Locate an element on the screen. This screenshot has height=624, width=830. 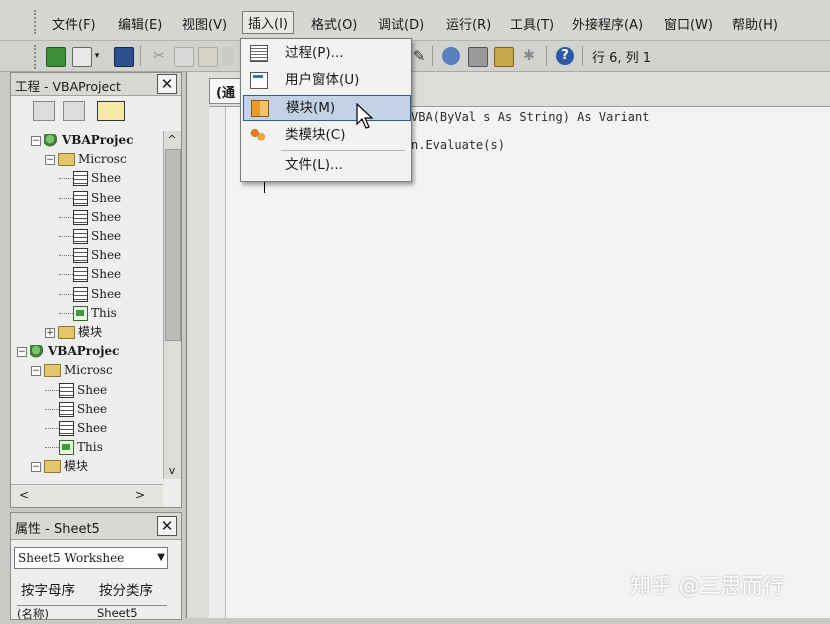
tree-item-label: 模块 is located at coordinates (90, 332).